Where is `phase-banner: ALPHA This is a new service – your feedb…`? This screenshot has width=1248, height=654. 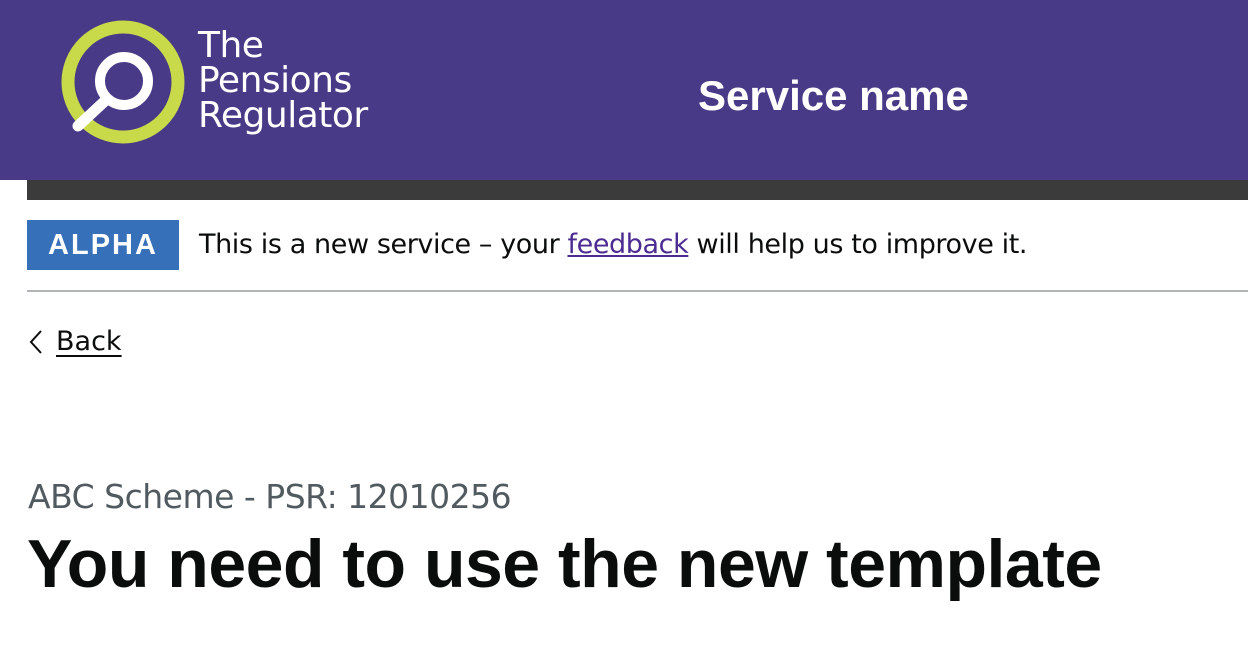 phase-banner: ALPHA This is a new service – your feedb… is located at coordinates (637, 246).